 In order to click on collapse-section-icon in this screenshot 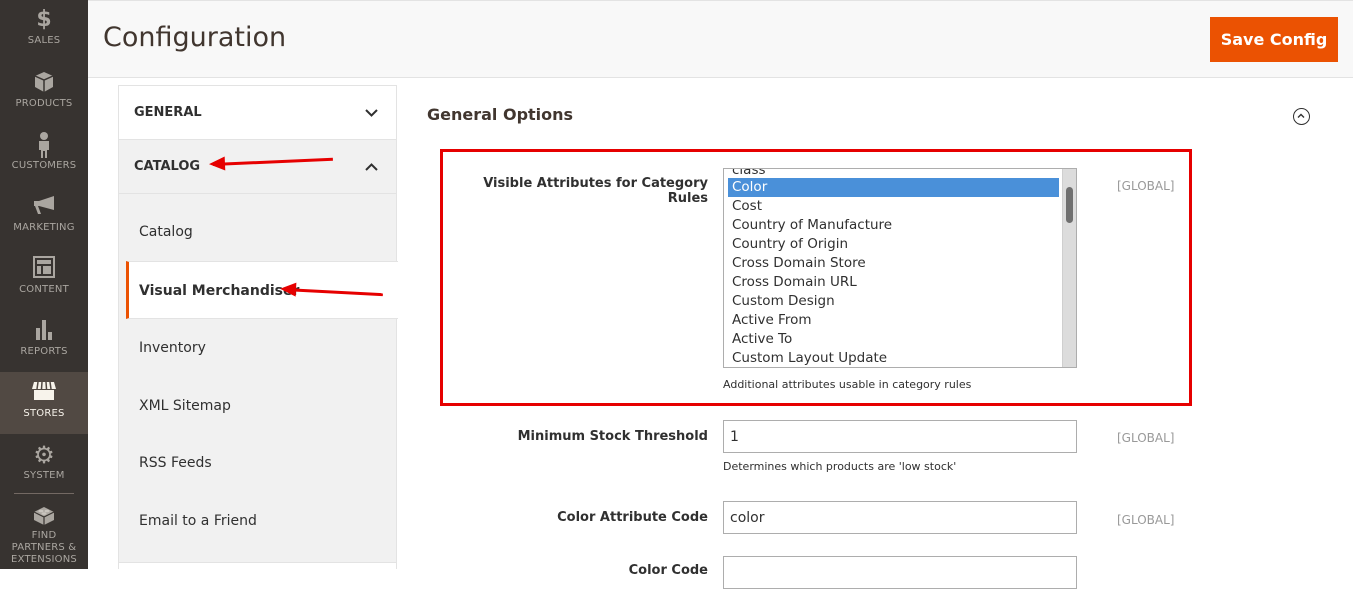, I will do `click(1301, 116)`.